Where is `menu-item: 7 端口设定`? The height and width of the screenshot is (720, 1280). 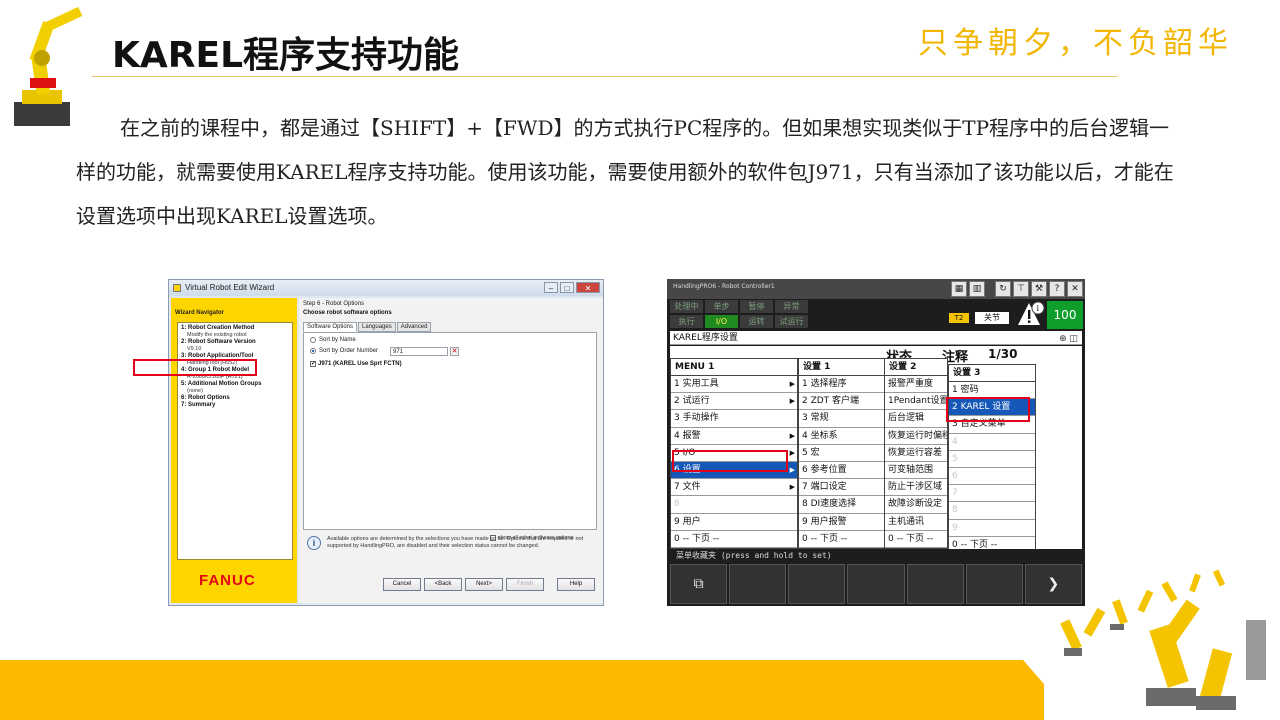 menu-item: 7 端口设定 is located at coordinates (842, 488).